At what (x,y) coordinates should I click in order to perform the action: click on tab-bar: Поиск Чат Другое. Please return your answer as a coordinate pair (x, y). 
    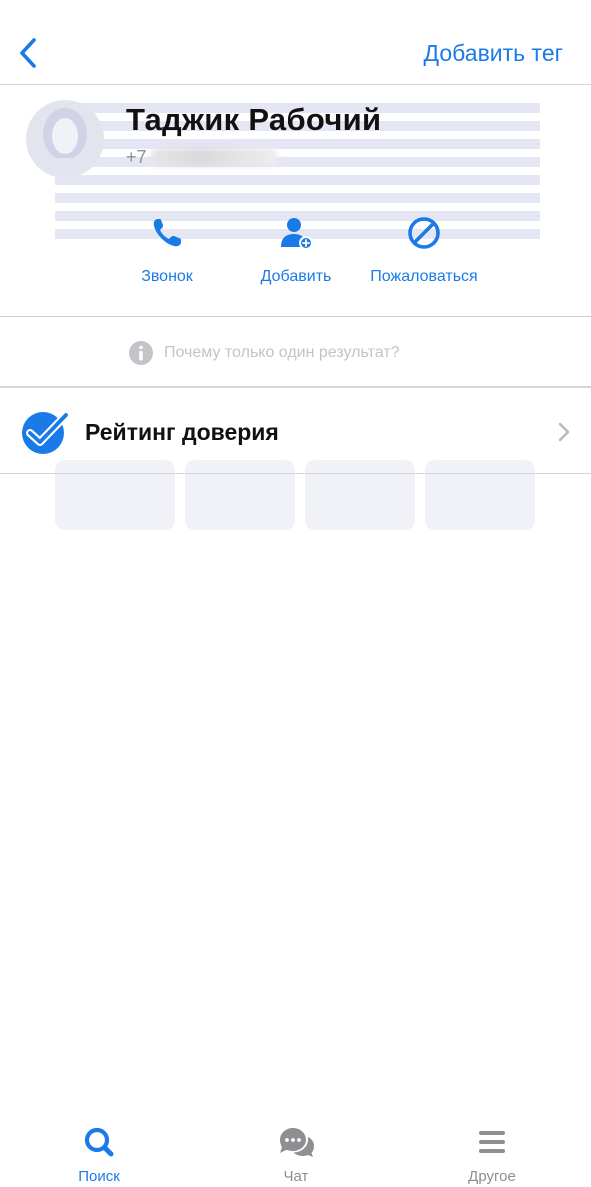
    Looking at the image, I should click on (295, 1151).